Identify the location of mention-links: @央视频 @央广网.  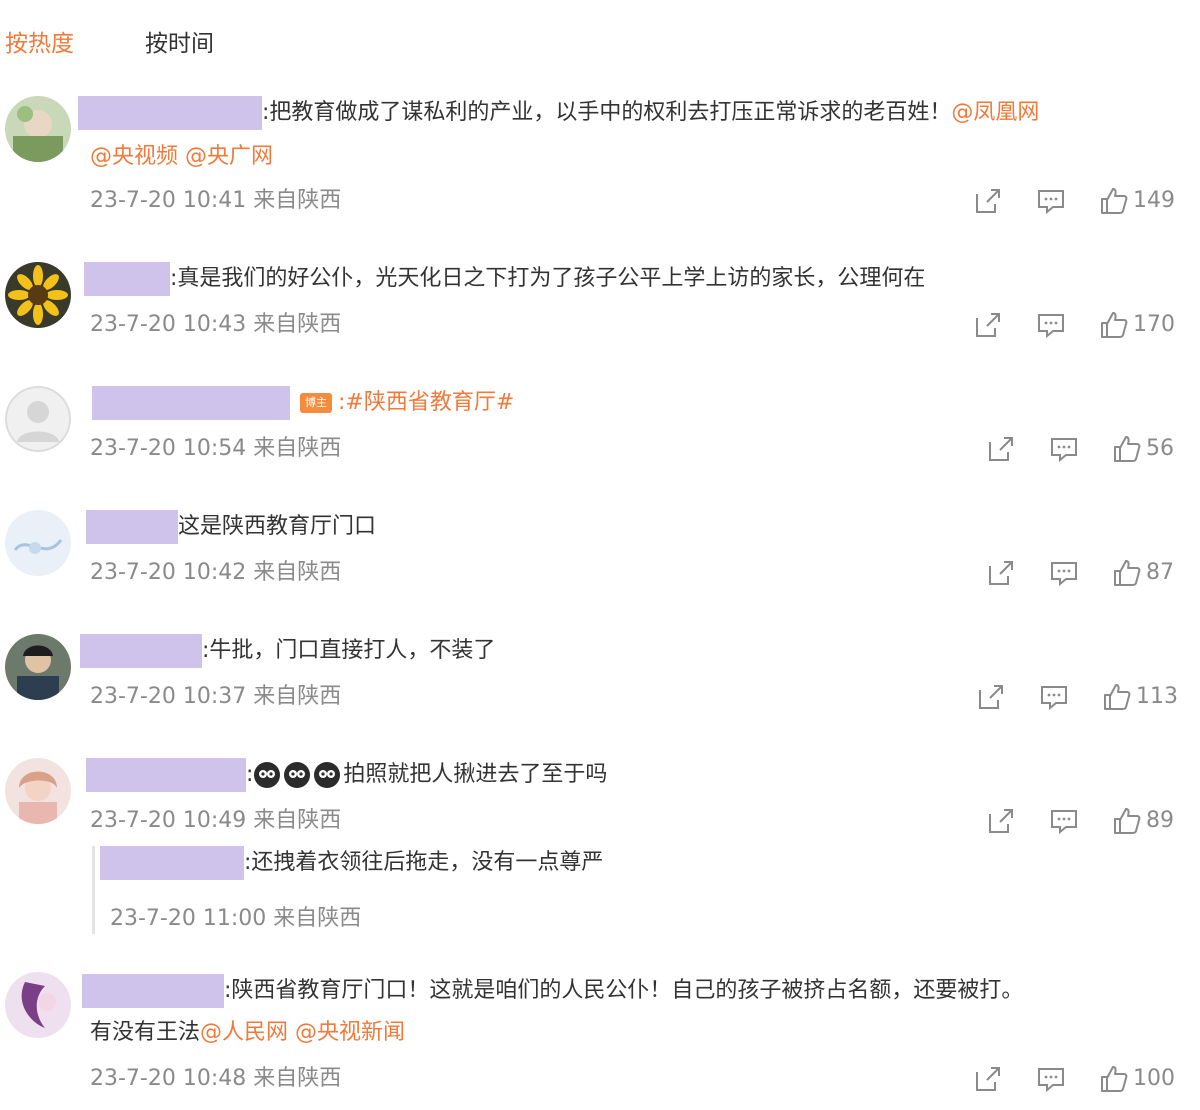
(181, 157).